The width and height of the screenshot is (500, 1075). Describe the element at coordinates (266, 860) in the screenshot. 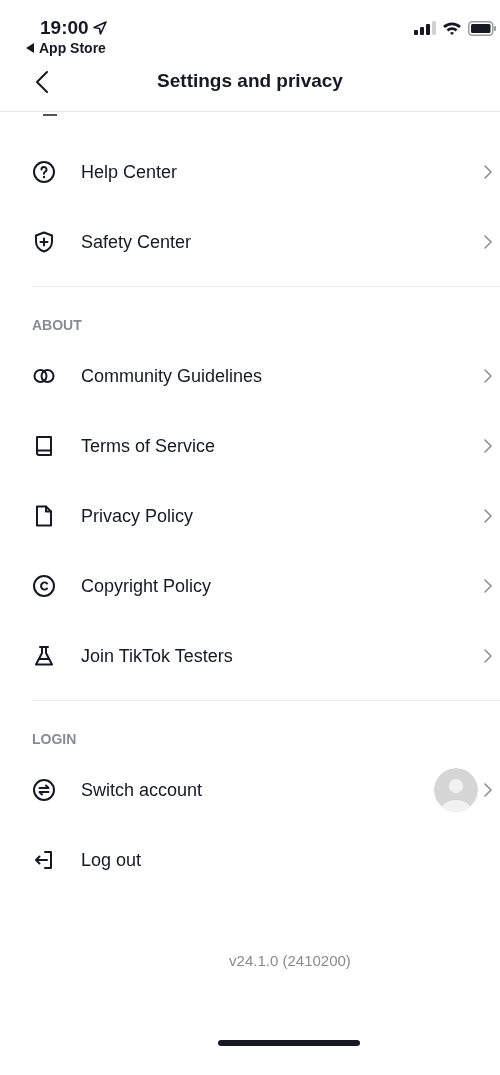

I see `settings-row: Log out` at that location.